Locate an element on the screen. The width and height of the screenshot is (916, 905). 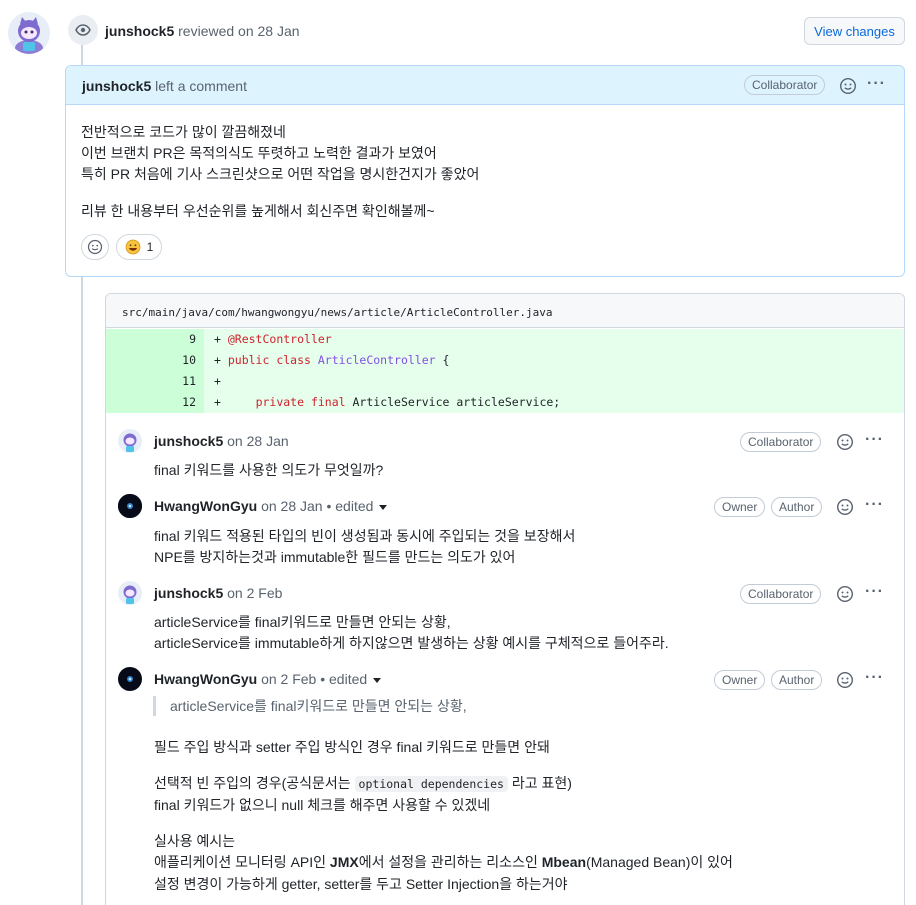
view-changes-button: View changes is located at coordinates (854, 31).